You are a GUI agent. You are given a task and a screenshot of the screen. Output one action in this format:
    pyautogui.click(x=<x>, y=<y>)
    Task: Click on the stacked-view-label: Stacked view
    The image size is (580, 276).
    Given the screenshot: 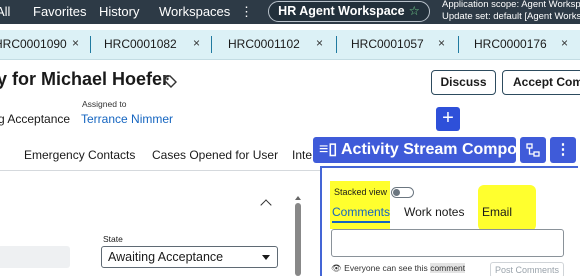 What is the action you would take?
    pyautogui.click(x=361, y=192)
    